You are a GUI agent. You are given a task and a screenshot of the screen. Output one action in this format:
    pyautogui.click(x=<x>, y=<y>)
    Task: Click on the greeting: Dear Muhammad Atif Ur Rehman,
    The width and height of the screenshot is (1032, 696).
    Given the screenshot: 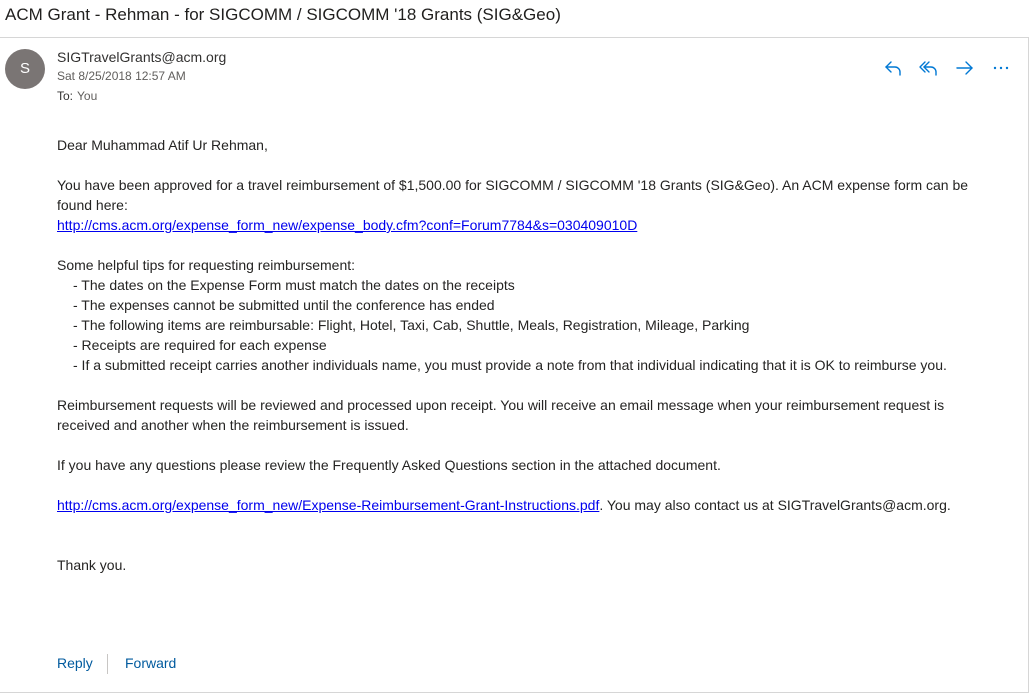 What is the action you would take?
    pyautogui.click(x=162, y=145)
    